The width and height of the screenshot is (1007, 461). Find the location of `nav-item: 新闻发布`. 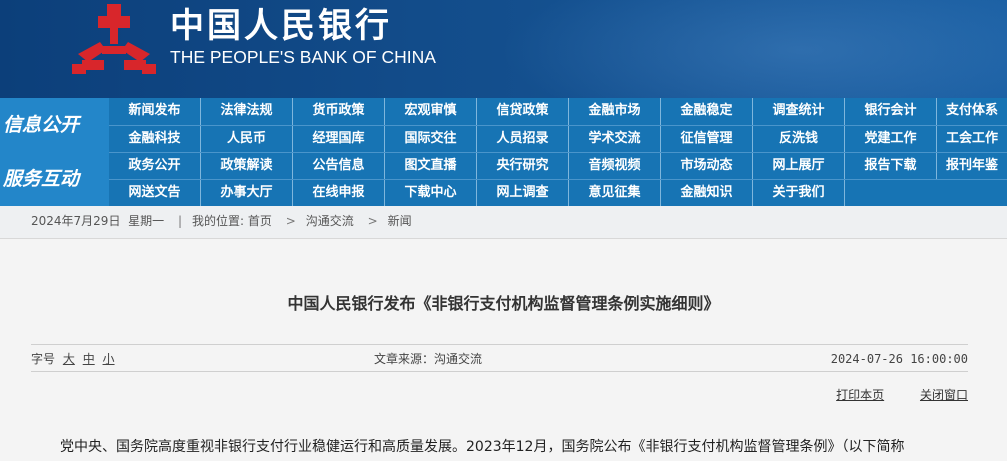

nav-item: 新闻发布 is located at coordinates (155, 111).